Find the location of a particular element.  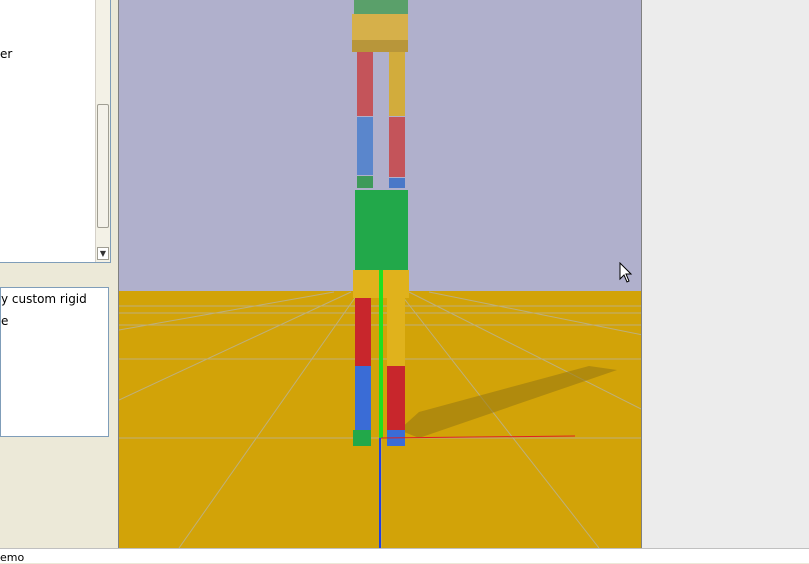

scroll-down-button: ▼ is located at coordinates (103, 253).